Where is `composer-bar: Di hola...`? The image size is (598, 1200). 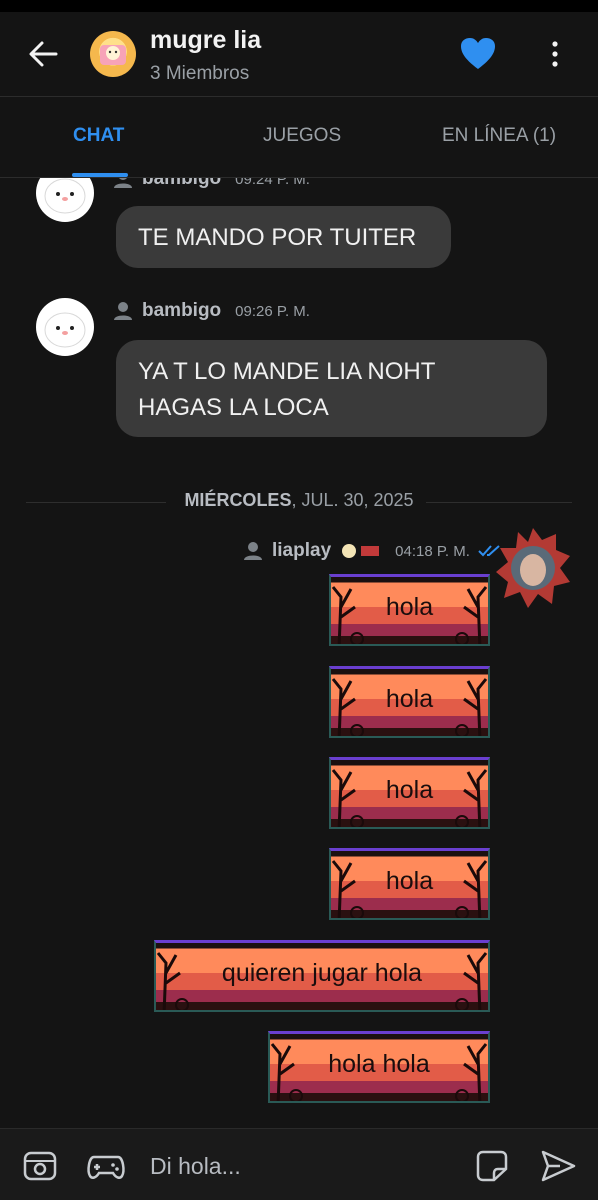
composer-bar: Di hola... is located at coordinates (299, 1164).